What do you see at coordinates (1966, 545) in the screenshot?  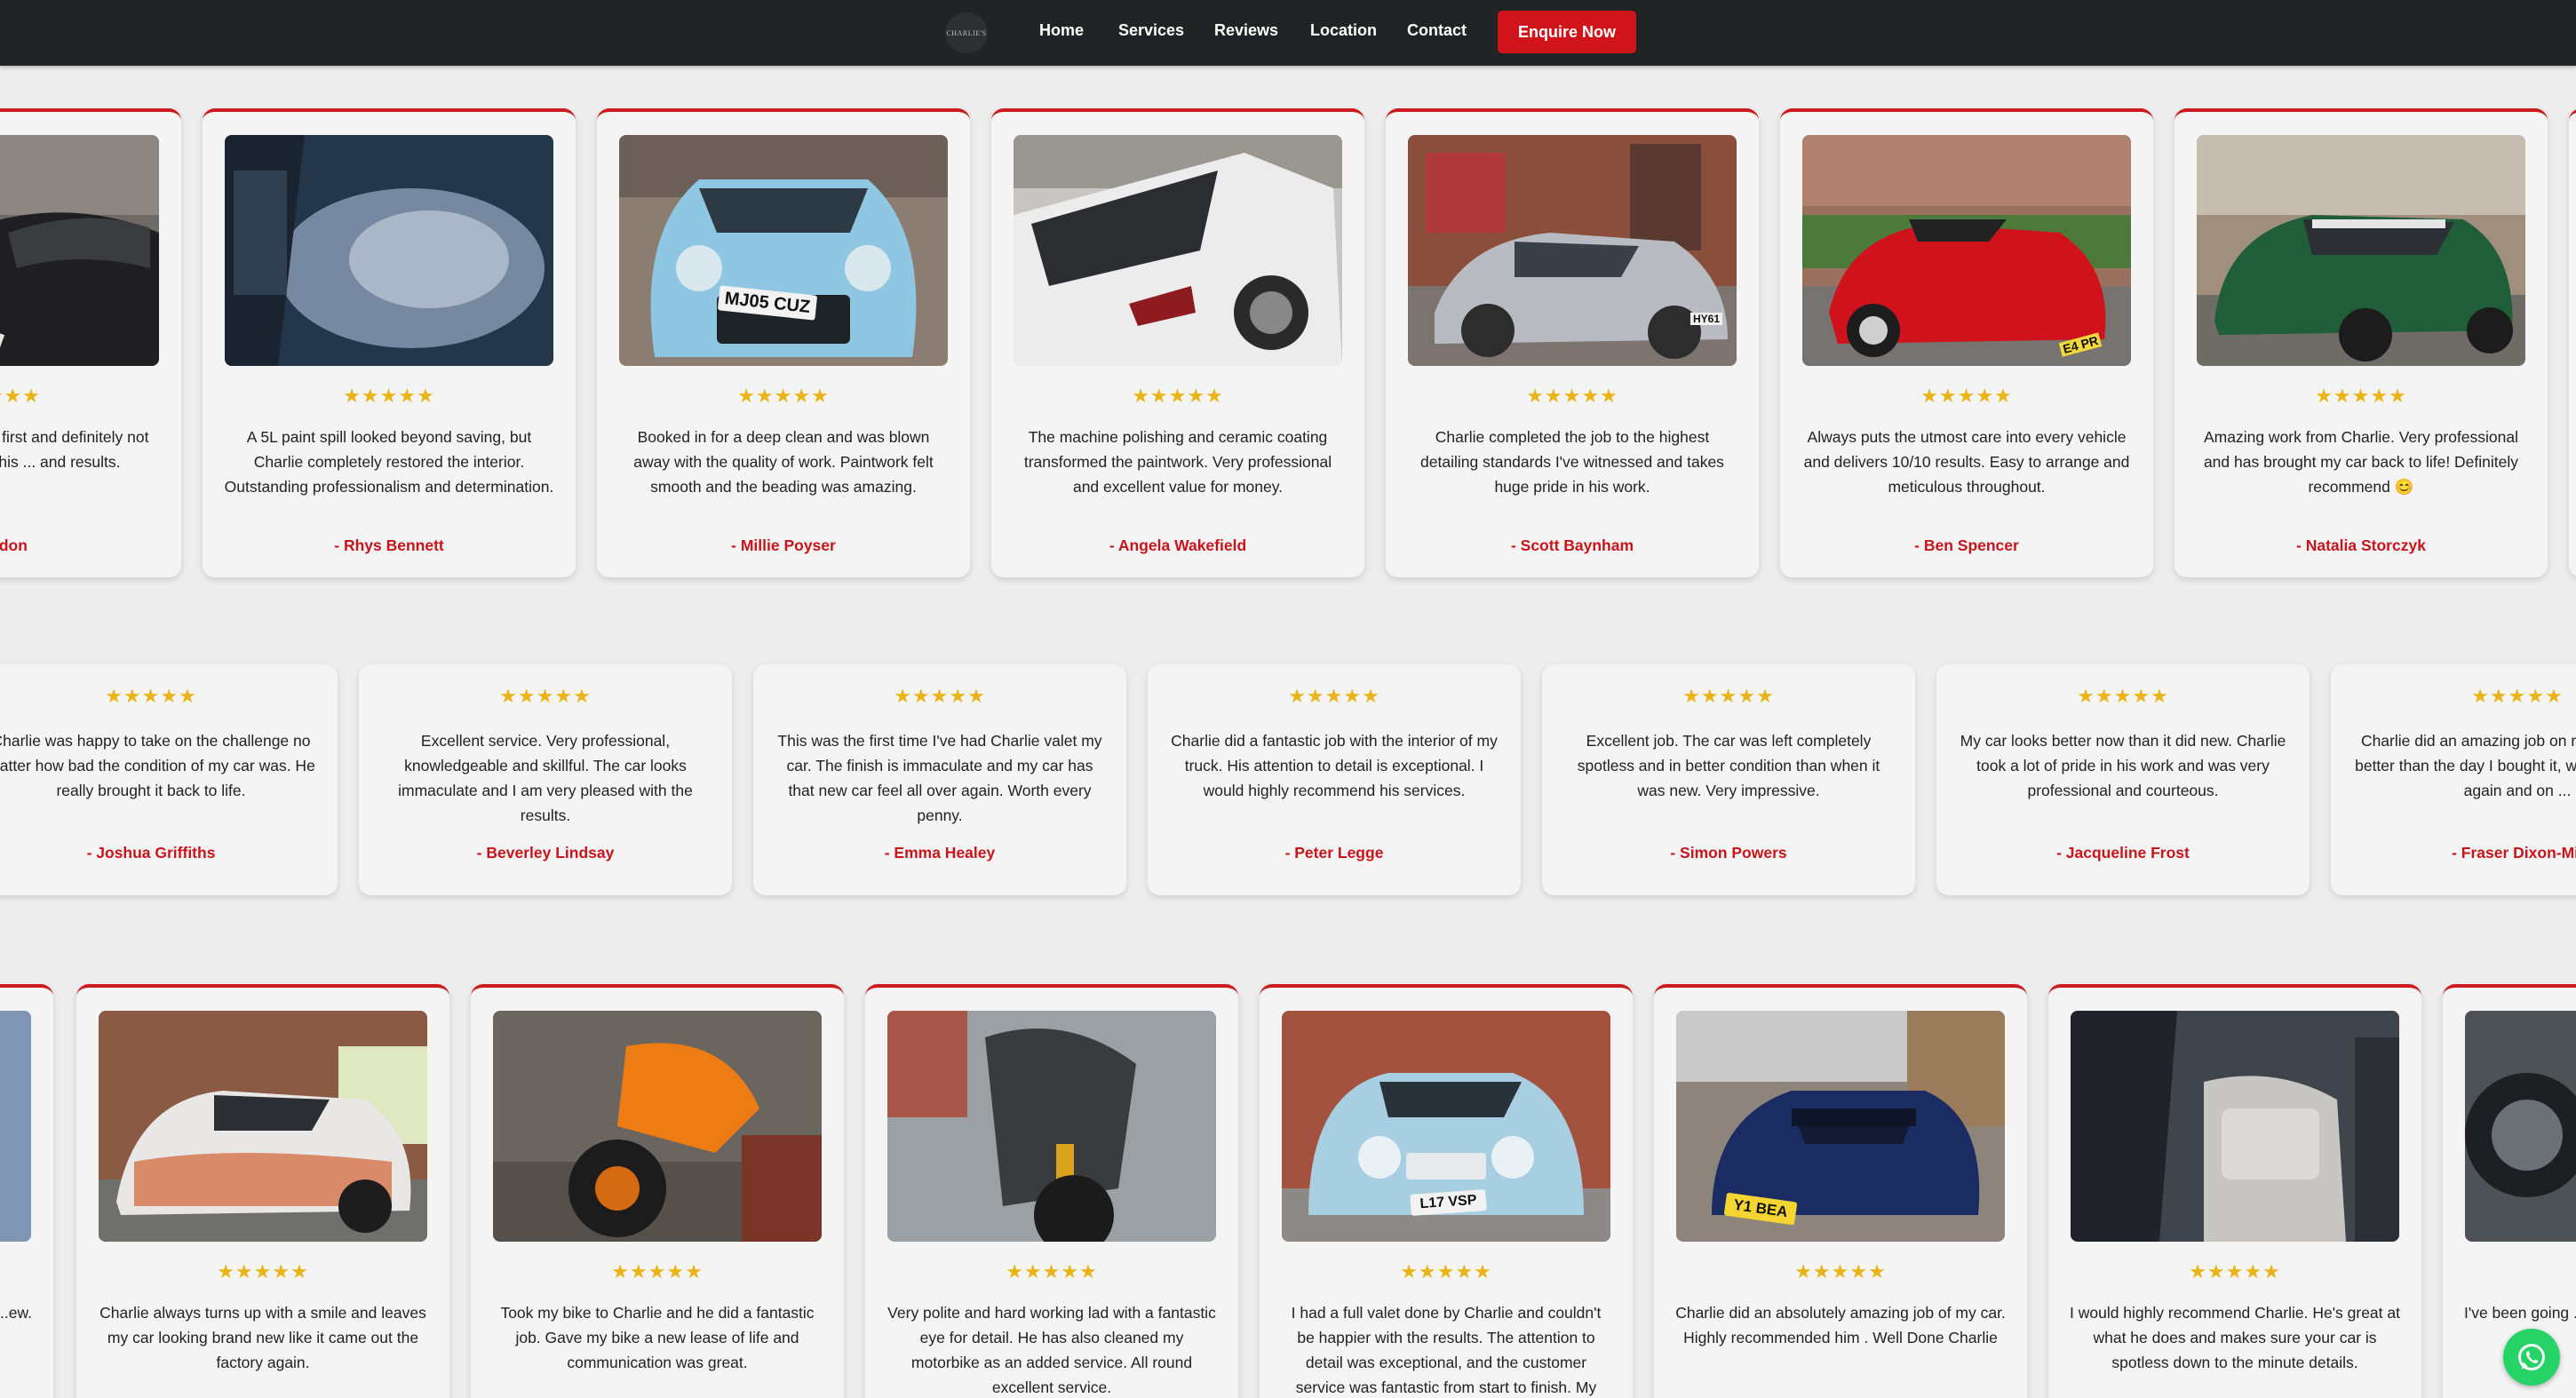 I see `review-author: - Ben Spencer` at bounding box center [1966, 545].